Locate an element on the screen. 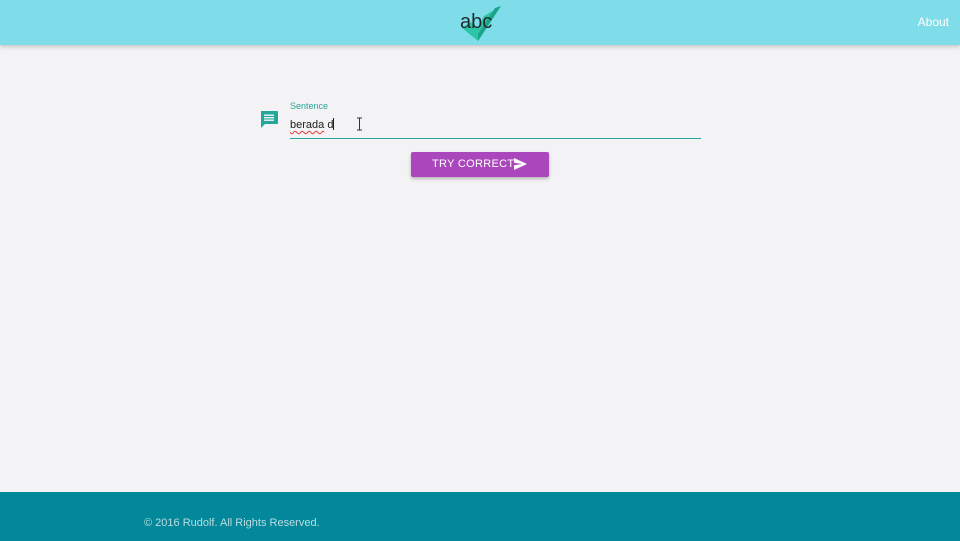  top-app-bar: abc About is located at coordinates (480, 22).